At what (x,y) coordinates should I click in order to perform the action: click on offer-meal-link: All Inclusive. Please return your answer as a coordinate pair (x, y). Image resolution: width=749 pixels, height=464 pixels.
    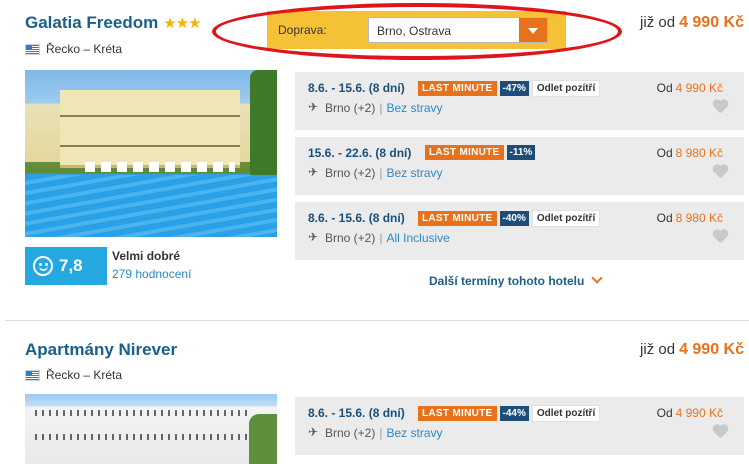
    Looking at the image, I should click on (417, 238).